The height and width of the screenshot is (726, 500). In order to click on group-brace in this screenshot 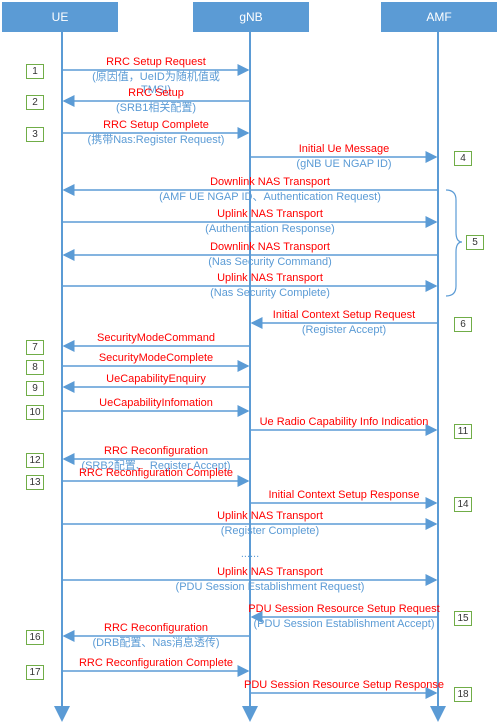, I will do `click(454, 243)`.